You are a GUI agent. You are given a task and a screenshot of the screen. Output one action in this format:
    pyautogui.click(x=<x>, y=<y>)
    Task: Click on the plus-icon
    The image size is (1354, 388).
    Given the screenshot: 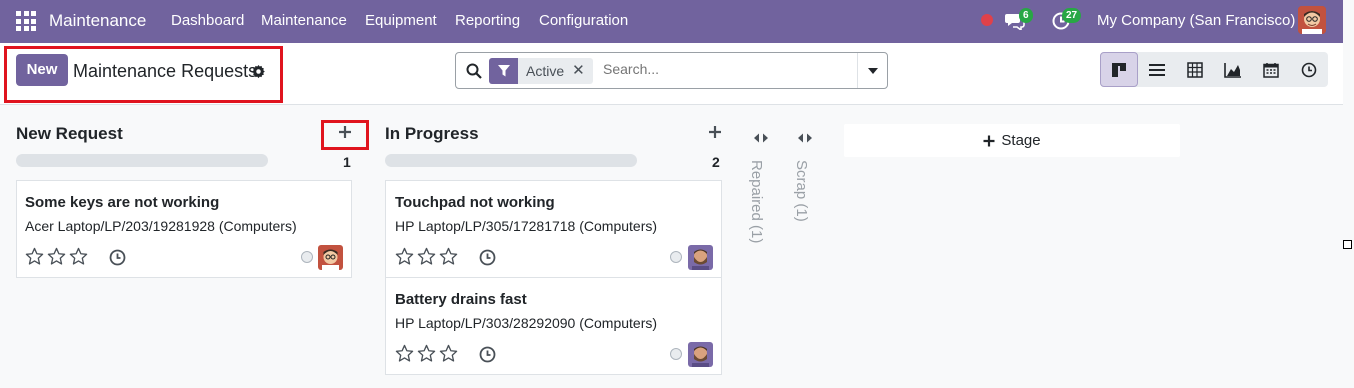 What is the action you would take?
    pyautogui.click(x=989, y=140)
    